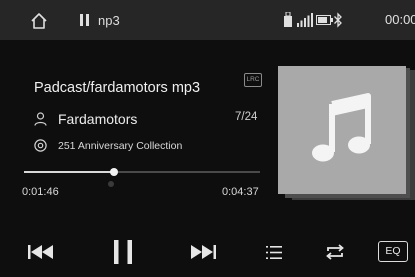 The height and width of the screenshot is (277, 415). Describe the element at coordinates (84, 20) in the screenshot. I see `pause-icon` at that location.